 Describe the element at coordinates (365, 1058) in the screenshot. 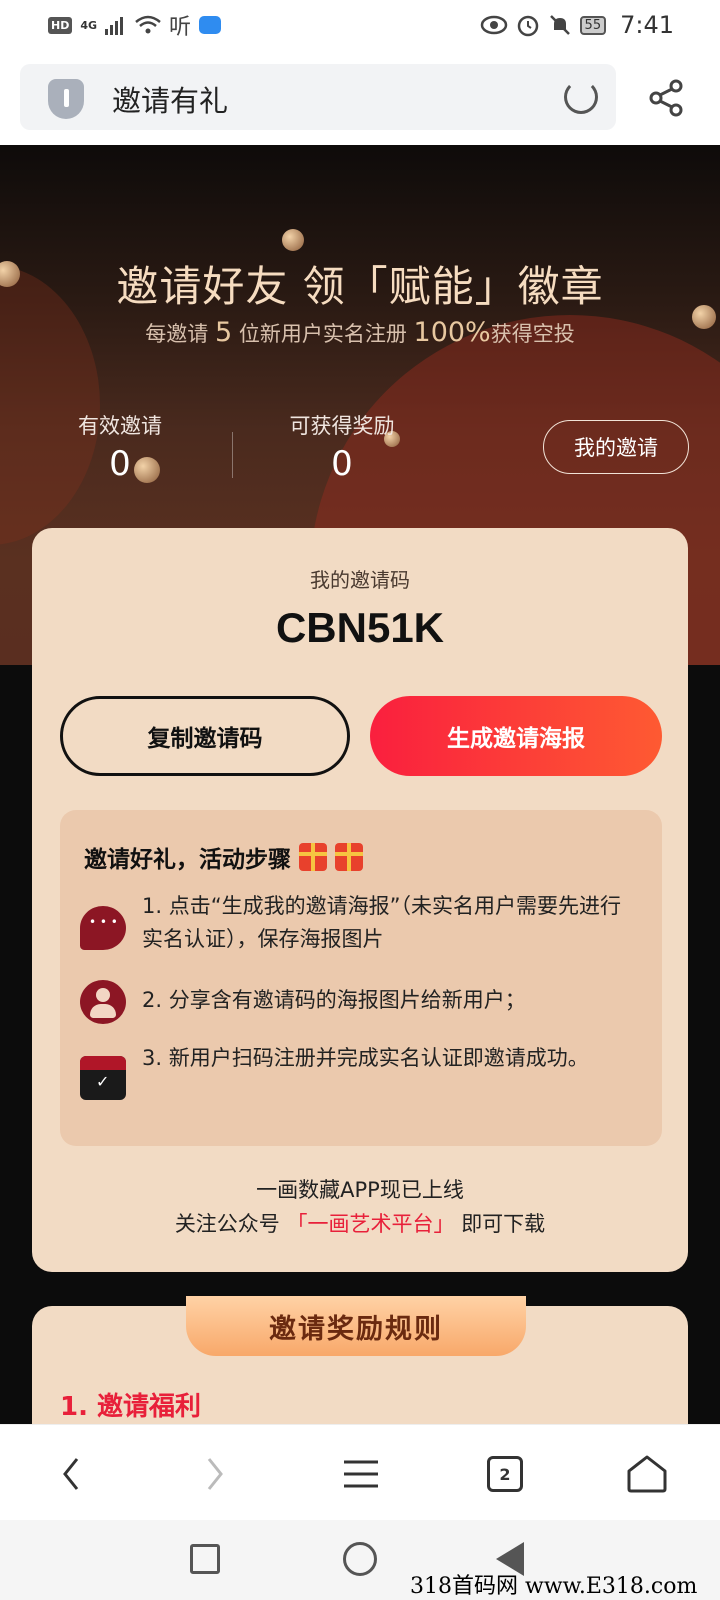

I see `step-text: 3. 新用户扫码注册并完成实名认证即邀请成功。` at that location.